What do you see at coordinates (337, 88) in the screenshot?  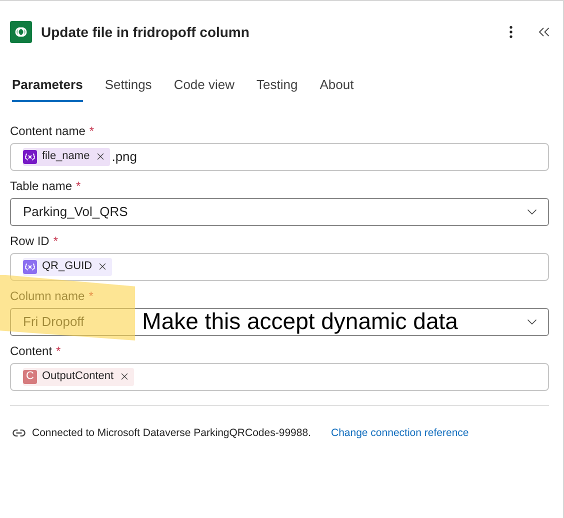 I see `tab: About` at bounding box center [337, 88].